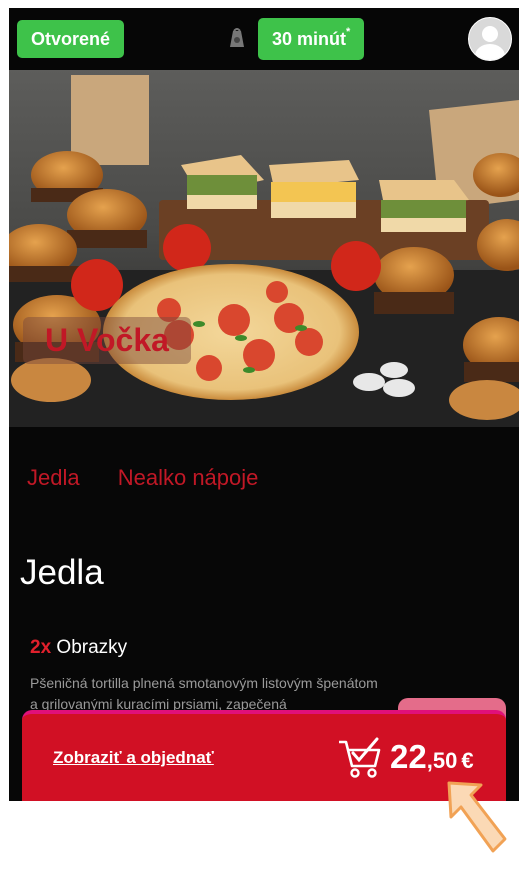 This screenshot has height=875, width=525. Describe the element at coordinates (408, 756) in the screenshot. I see `cart-total-integer: 22` at that location.